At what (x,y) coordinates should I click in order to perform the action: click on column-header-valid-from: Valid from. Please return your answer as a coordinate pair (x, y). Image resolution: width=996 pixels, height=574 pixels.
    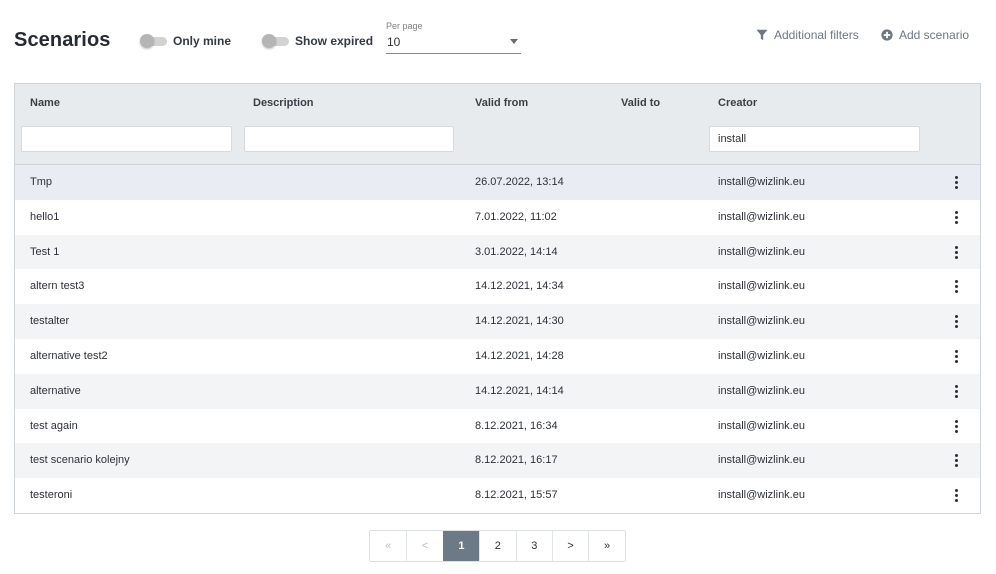
    Looking at the image, I should click on (501, 103).